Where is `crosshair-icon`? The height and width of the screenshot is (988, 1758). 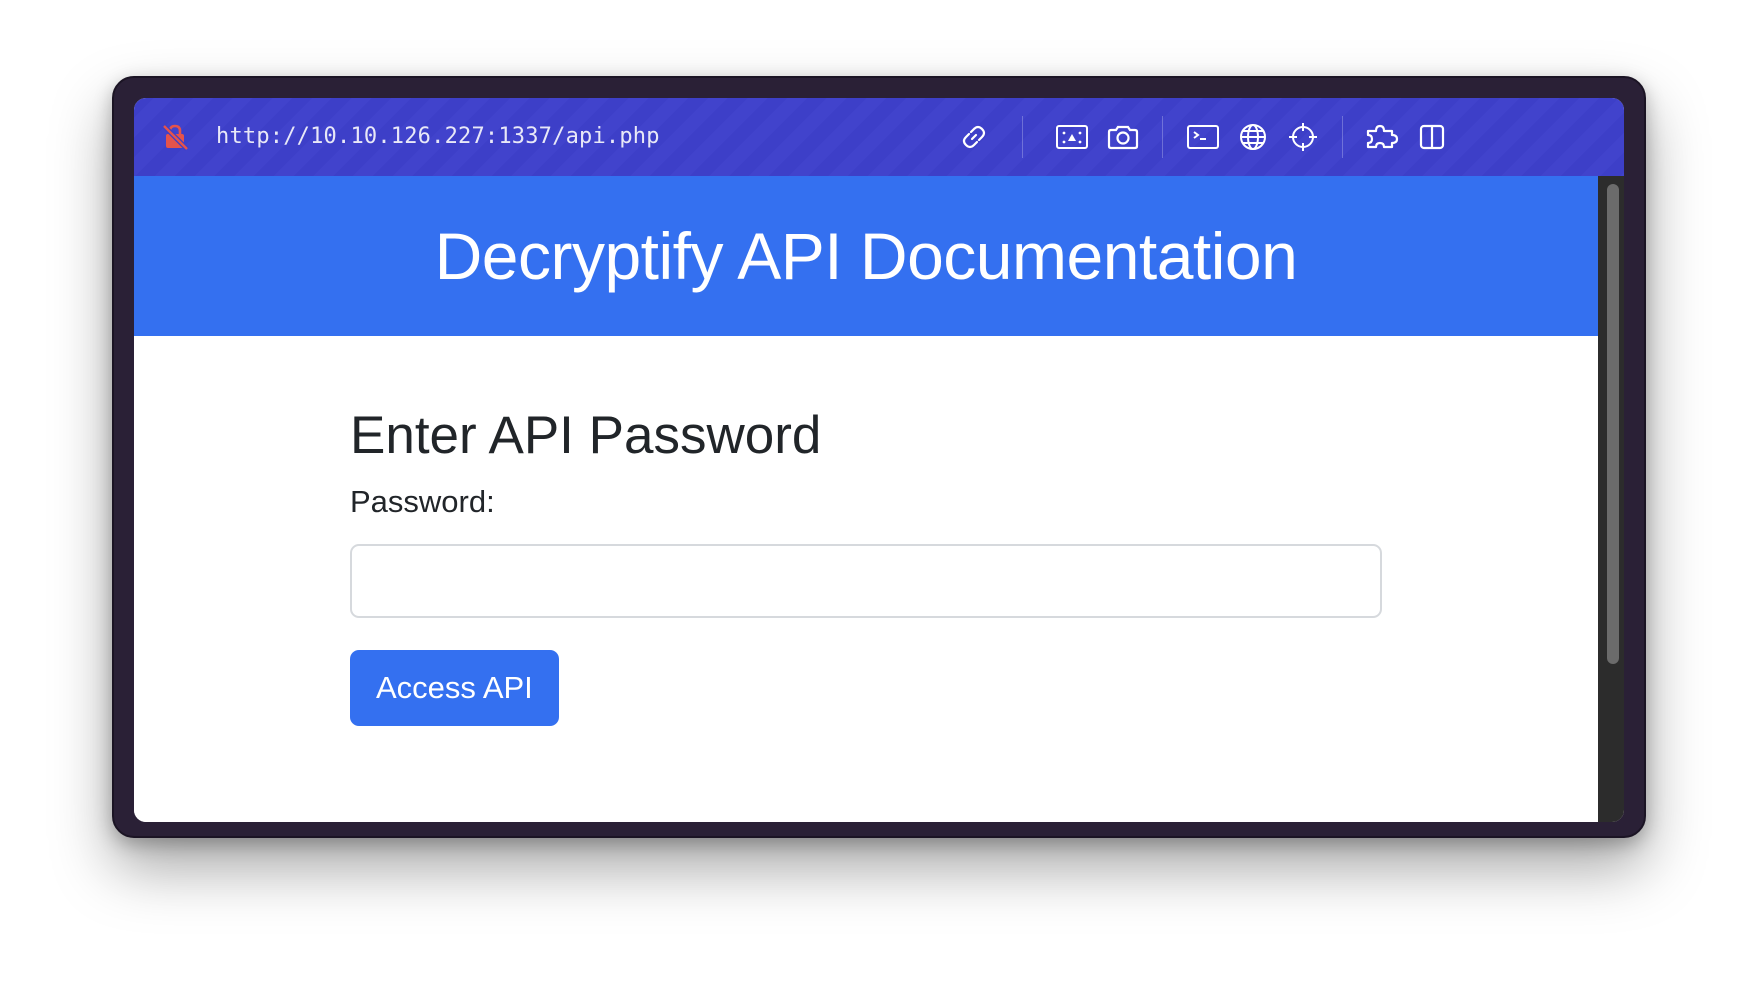
crosshair-icon is located at coordinates (1303, 137).